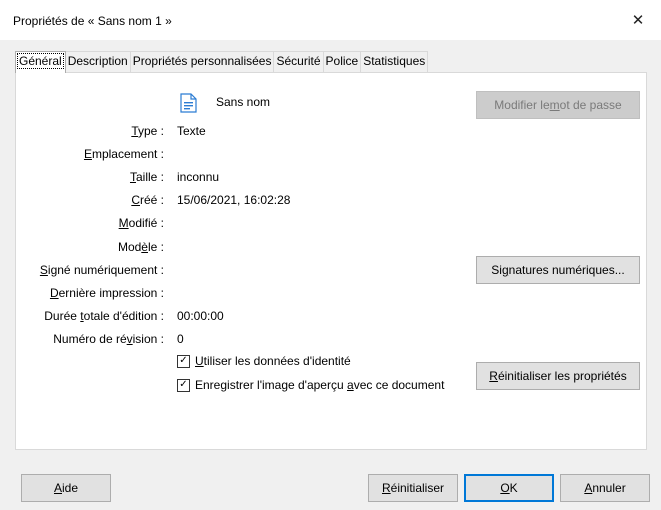 This screenshot has width=661, height=510. What do you see at coordinates (147, 131) in the screenshot?
I see `type-label: Type :` at bounding box center [147, 131].